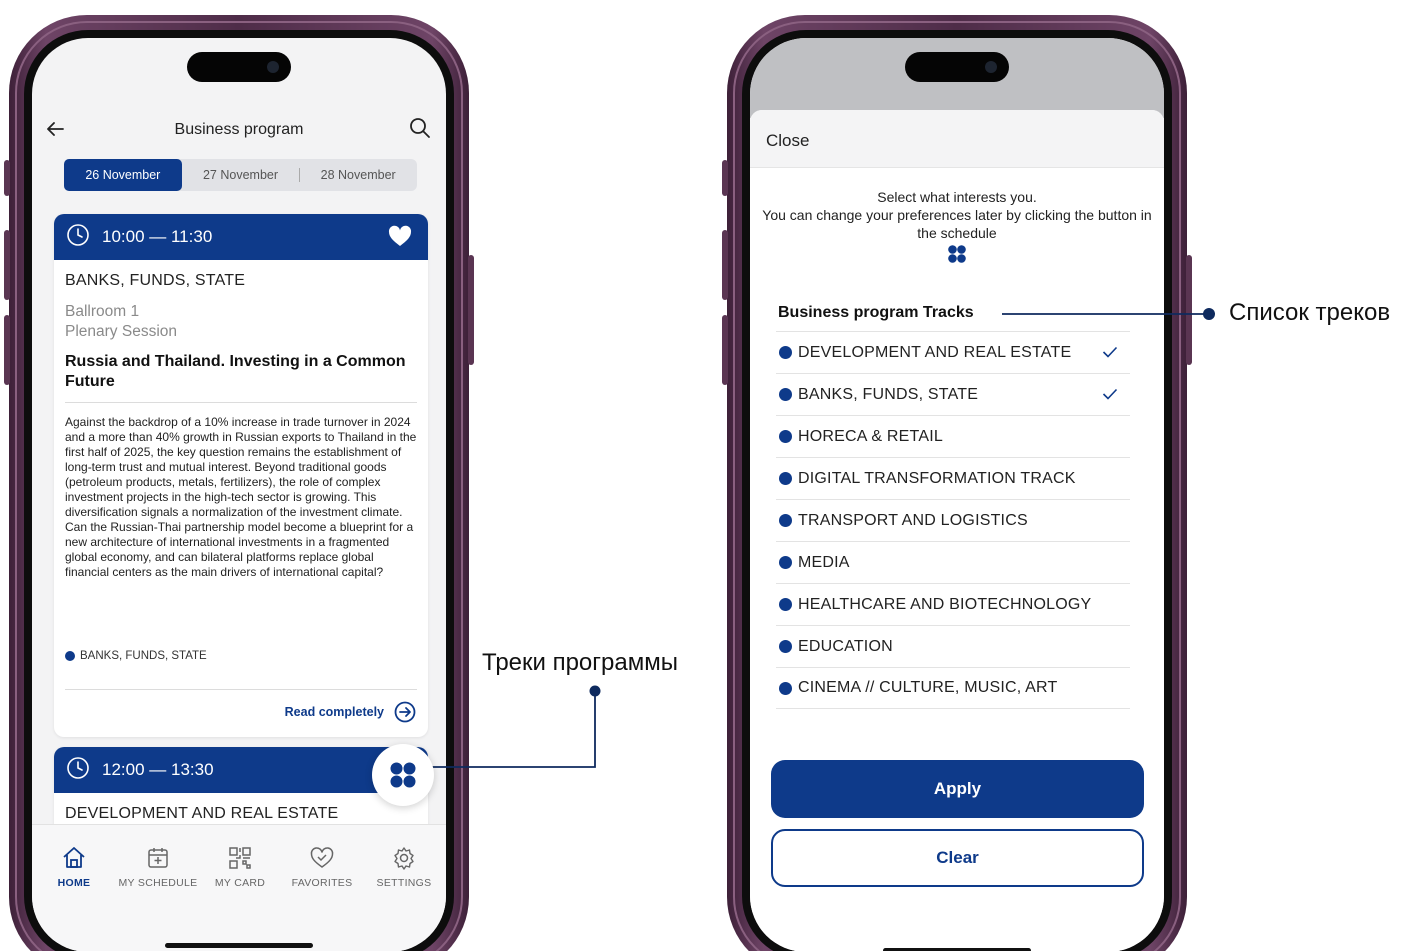 The image size is (1425, 951). I want to click on calendar-icon, so click(158, 858).